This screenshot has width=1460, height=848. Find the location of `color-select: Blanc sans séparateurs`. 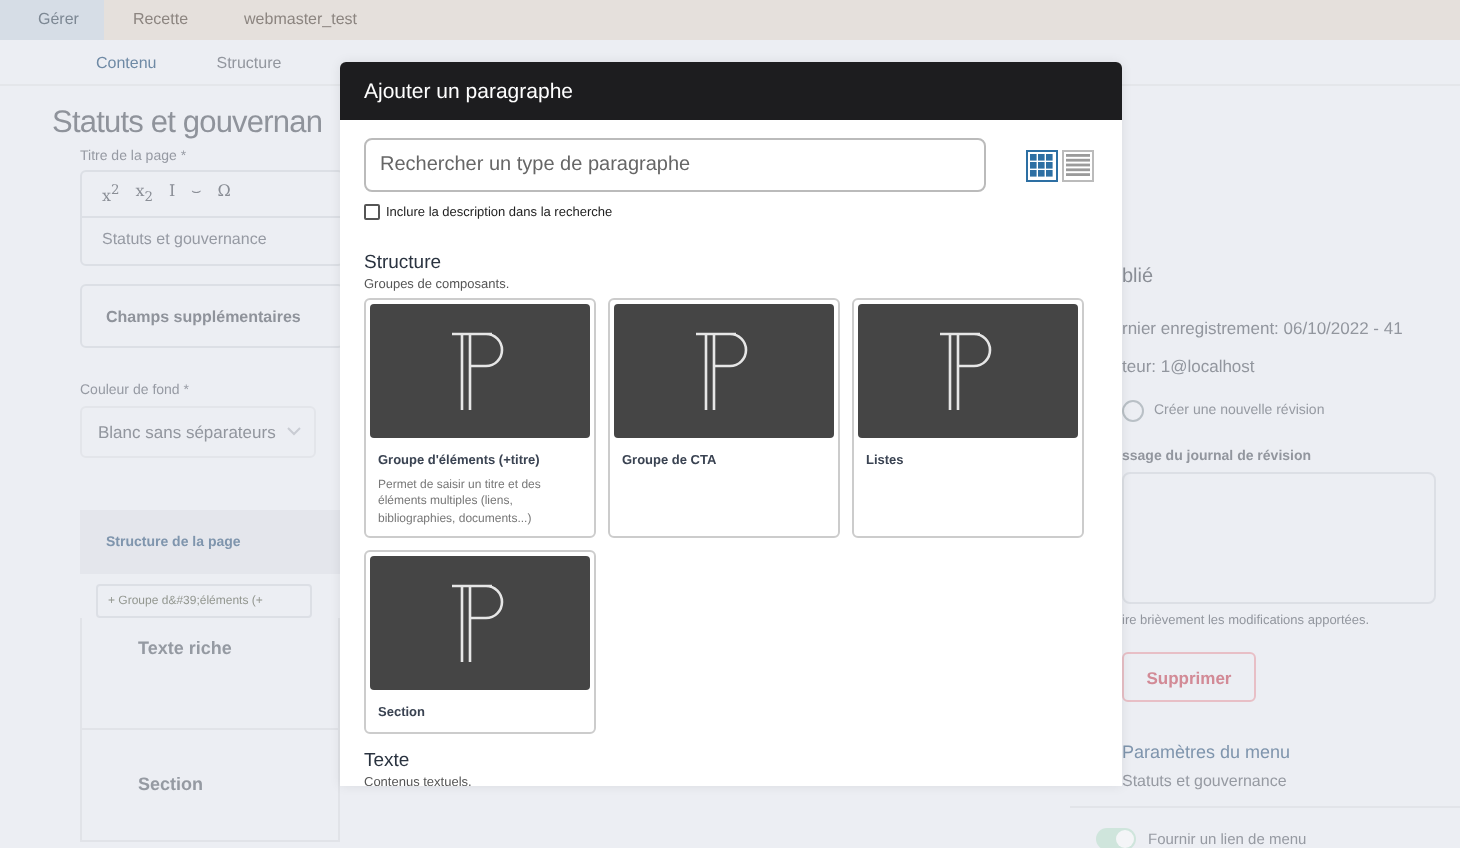

color-select: Blanc sans séparateurs is located at coordinates (198, 432).